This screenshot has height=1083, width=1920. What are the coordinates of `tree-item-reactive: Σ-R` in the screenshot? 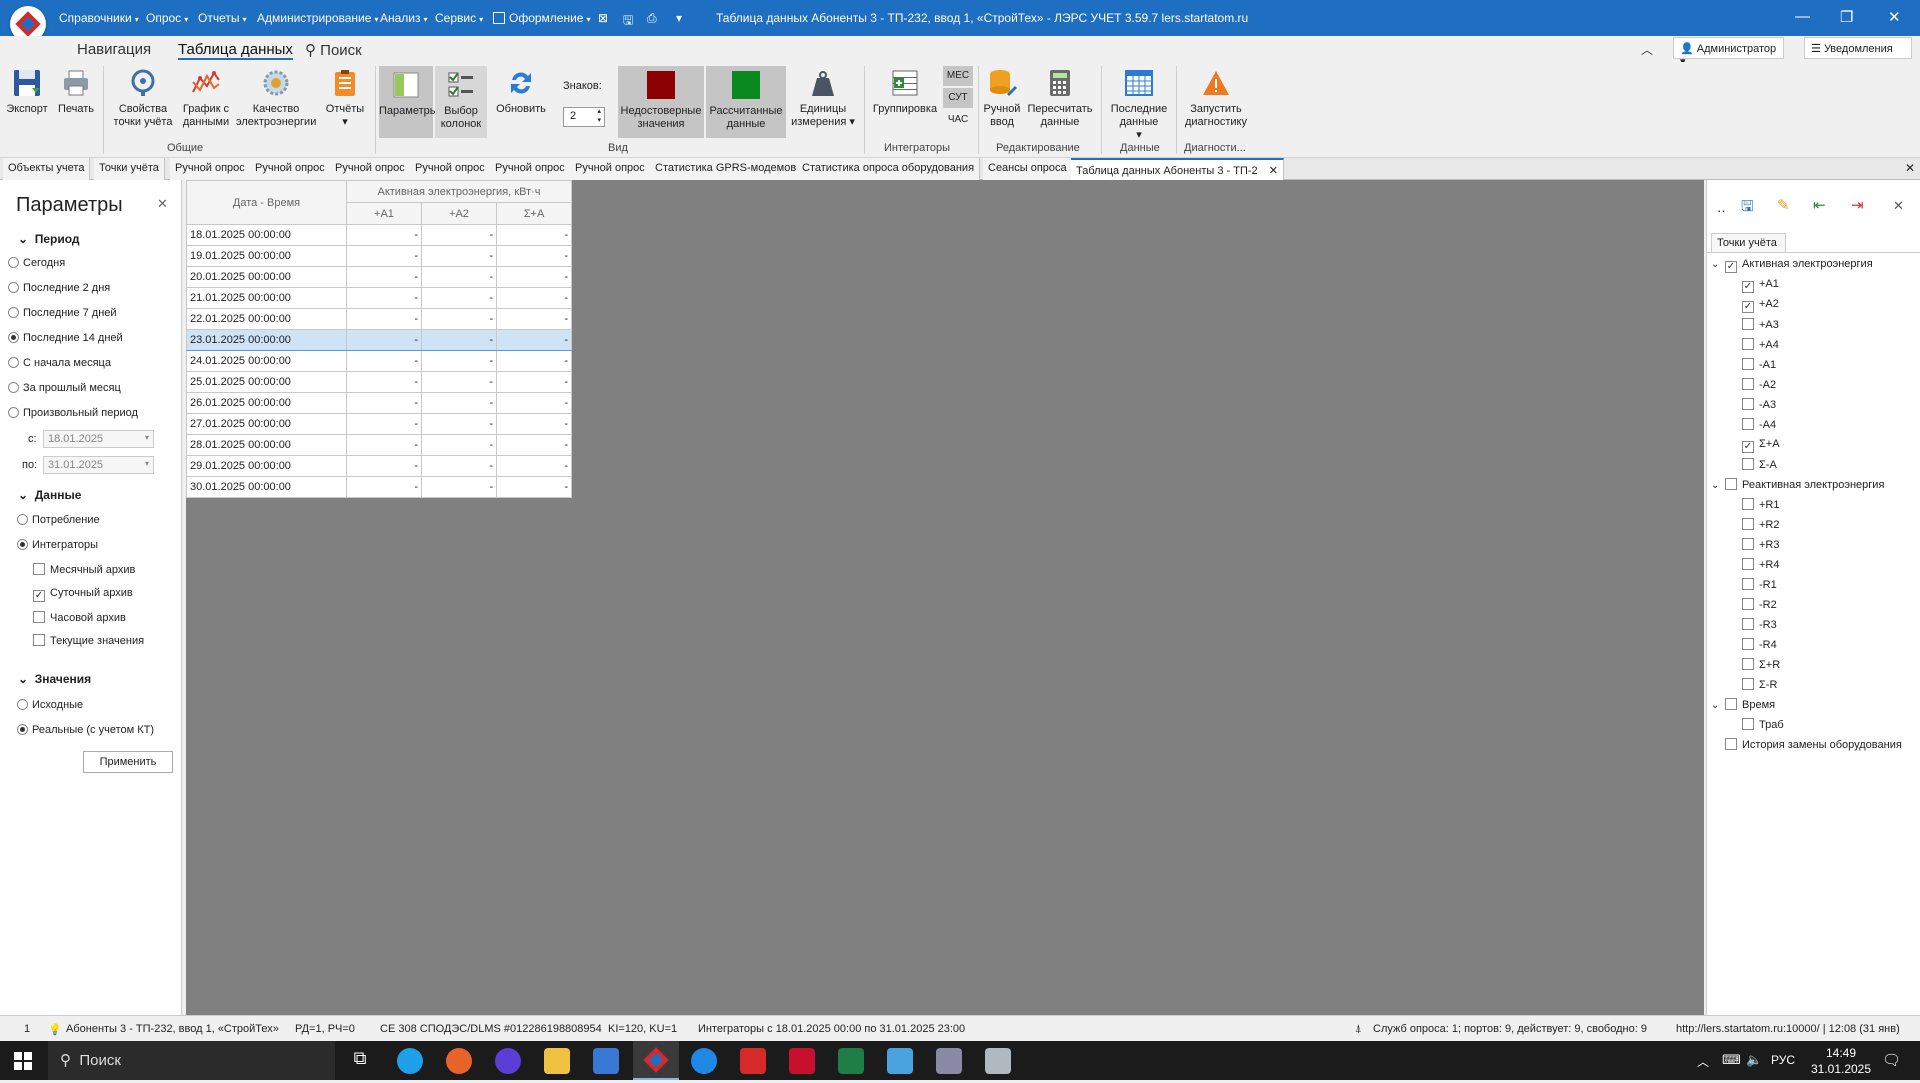 It's located at (1759, 684).